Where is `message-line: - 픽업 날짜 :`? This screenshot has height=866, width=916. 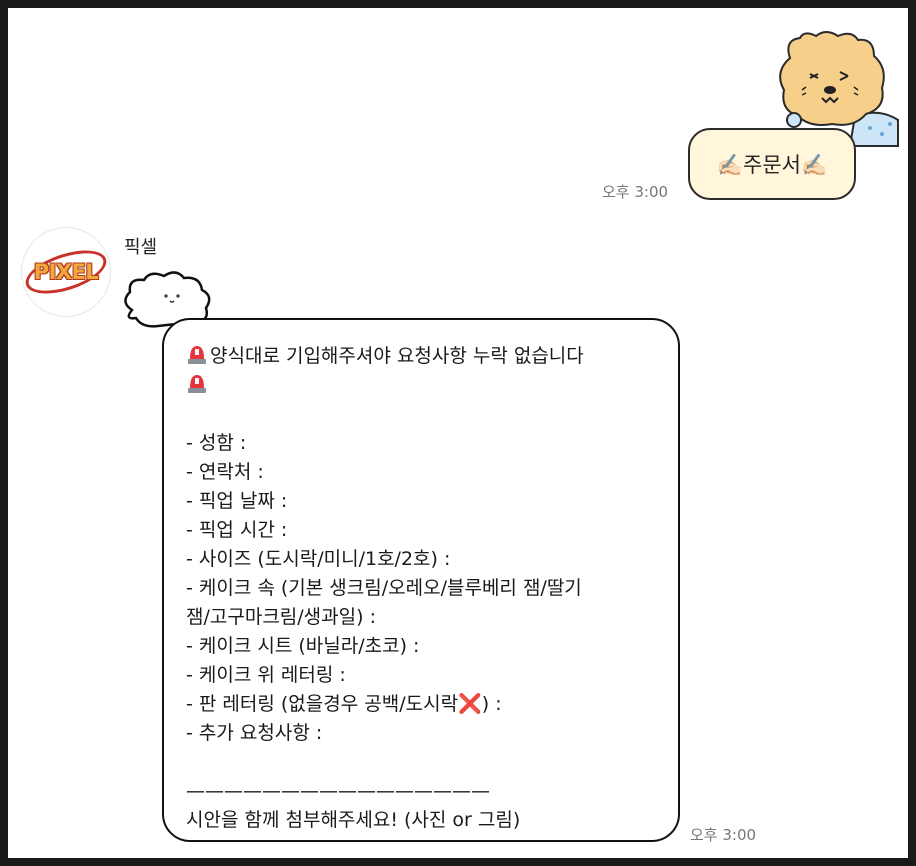
message-line: - 픽업 날짜 : is located at coordinates (237, 501).